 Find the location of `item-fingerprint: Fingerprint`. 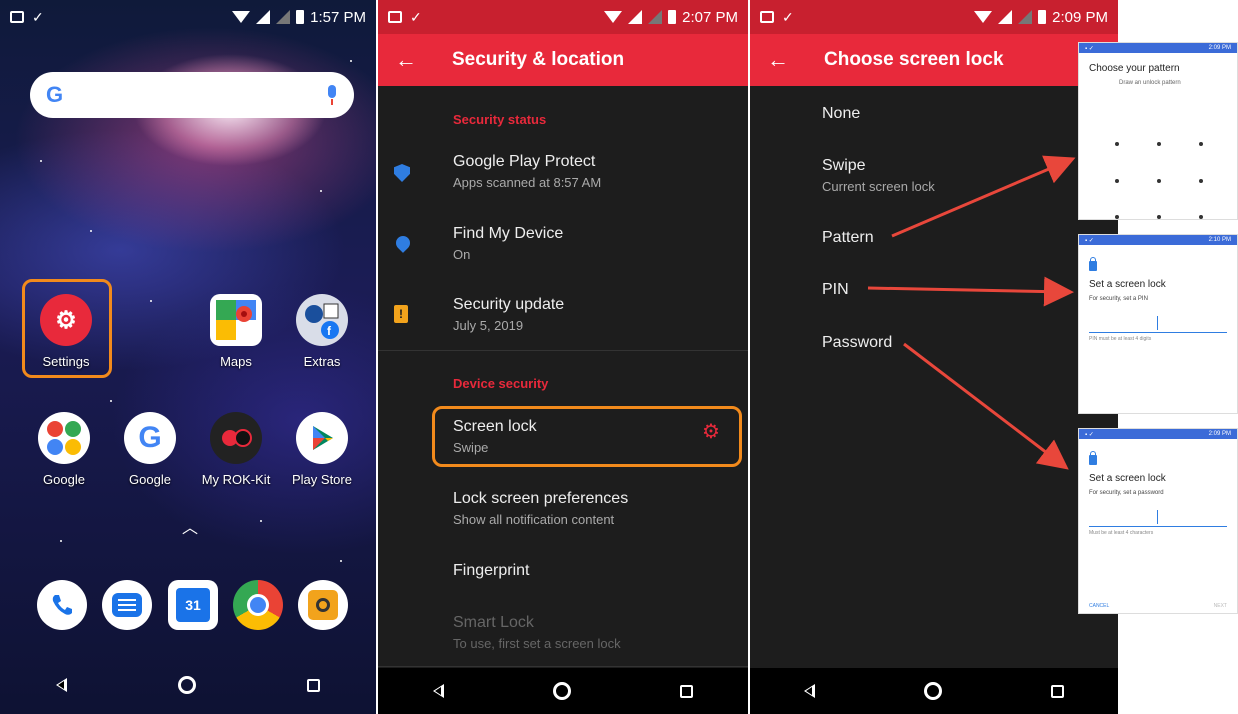

item-fingerprint: Fingerprint is located at coordinates (595, 571).